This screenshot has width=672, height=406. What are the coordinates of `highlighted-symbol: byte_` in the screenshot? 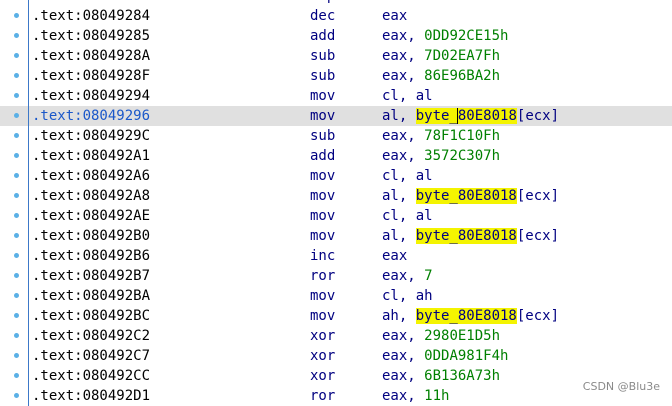 It's located at (436, 116).